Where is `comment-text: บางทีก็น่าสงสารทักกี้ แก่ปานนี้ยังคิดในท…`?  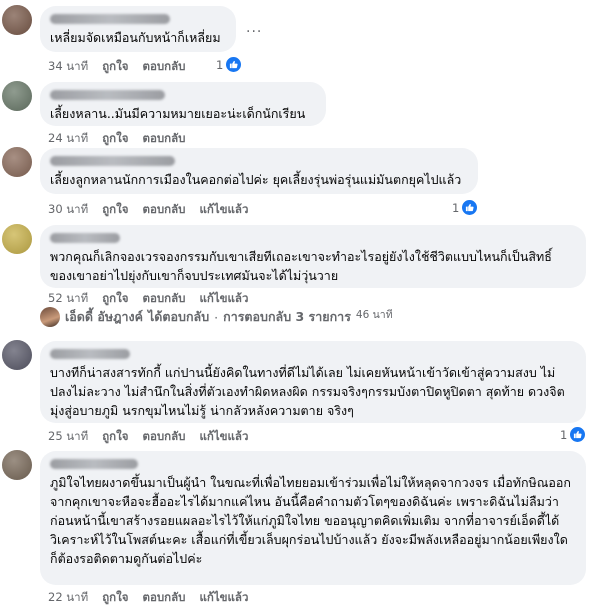
comment-text: บางทีก็น่าสงสารทักกี้ แก่ปานนี้ยังคิดในท… is located at coordinates (307, 391).